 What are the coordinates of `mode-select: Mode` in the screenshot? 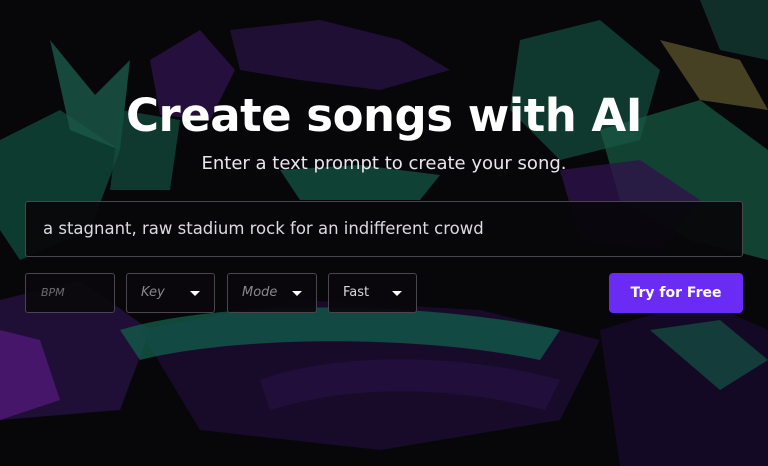 It's located at (272, 293).